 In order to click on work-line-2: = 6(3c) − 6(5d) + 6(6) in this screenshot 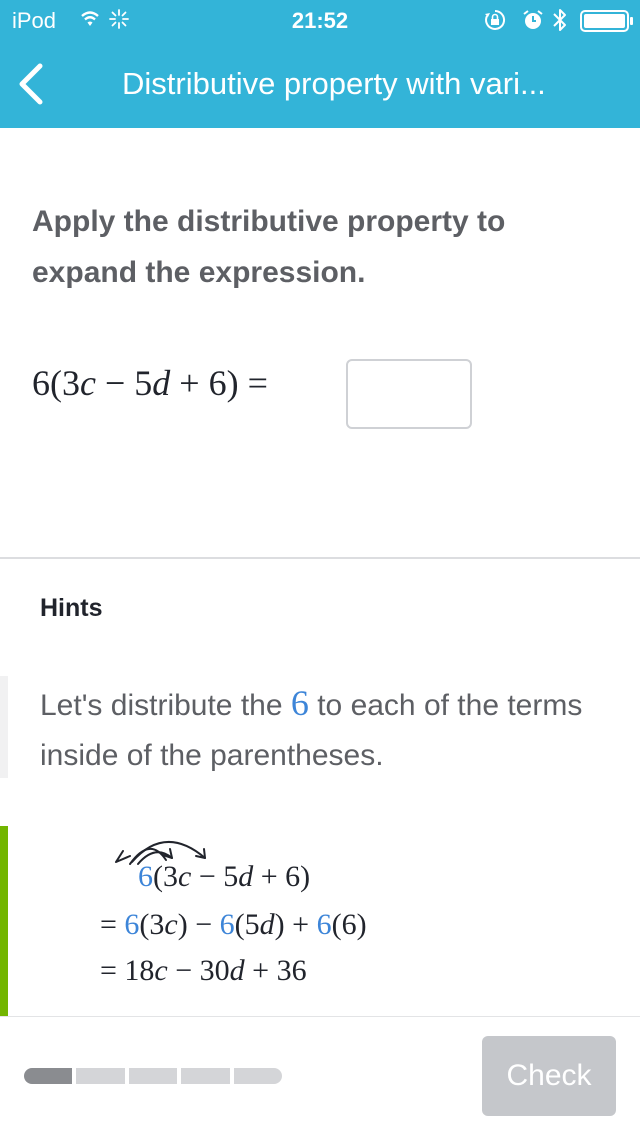, I will do `click(233, 924)`.